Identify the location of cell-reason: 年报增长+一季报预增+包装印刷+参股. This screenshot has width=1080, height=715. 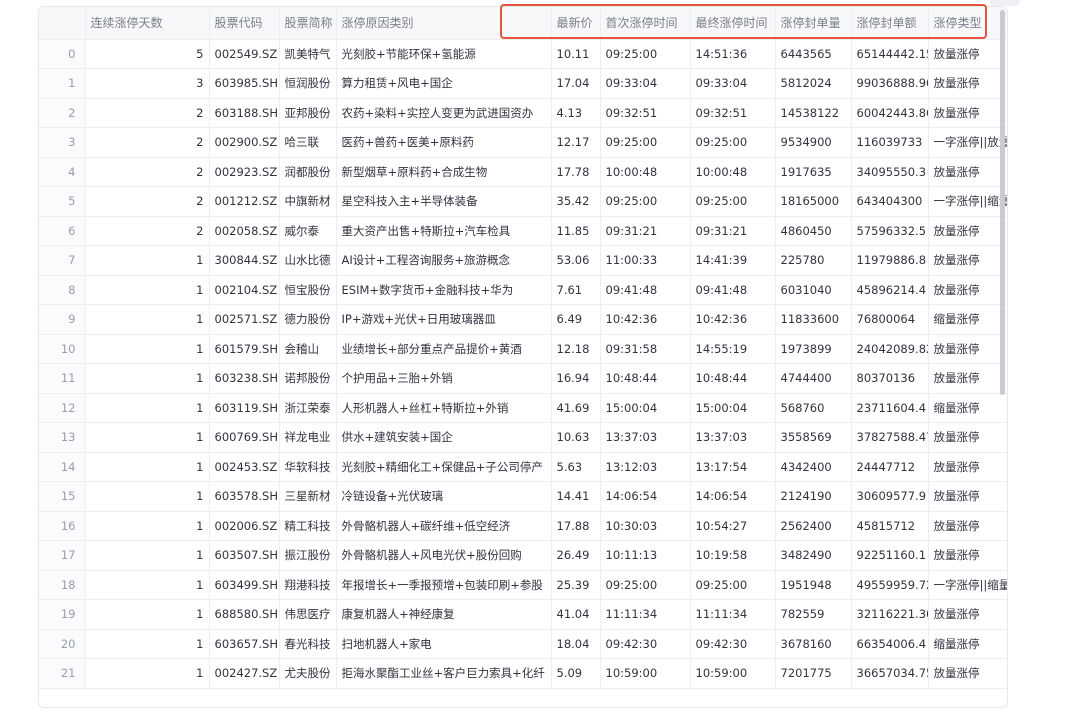
(444, 585).